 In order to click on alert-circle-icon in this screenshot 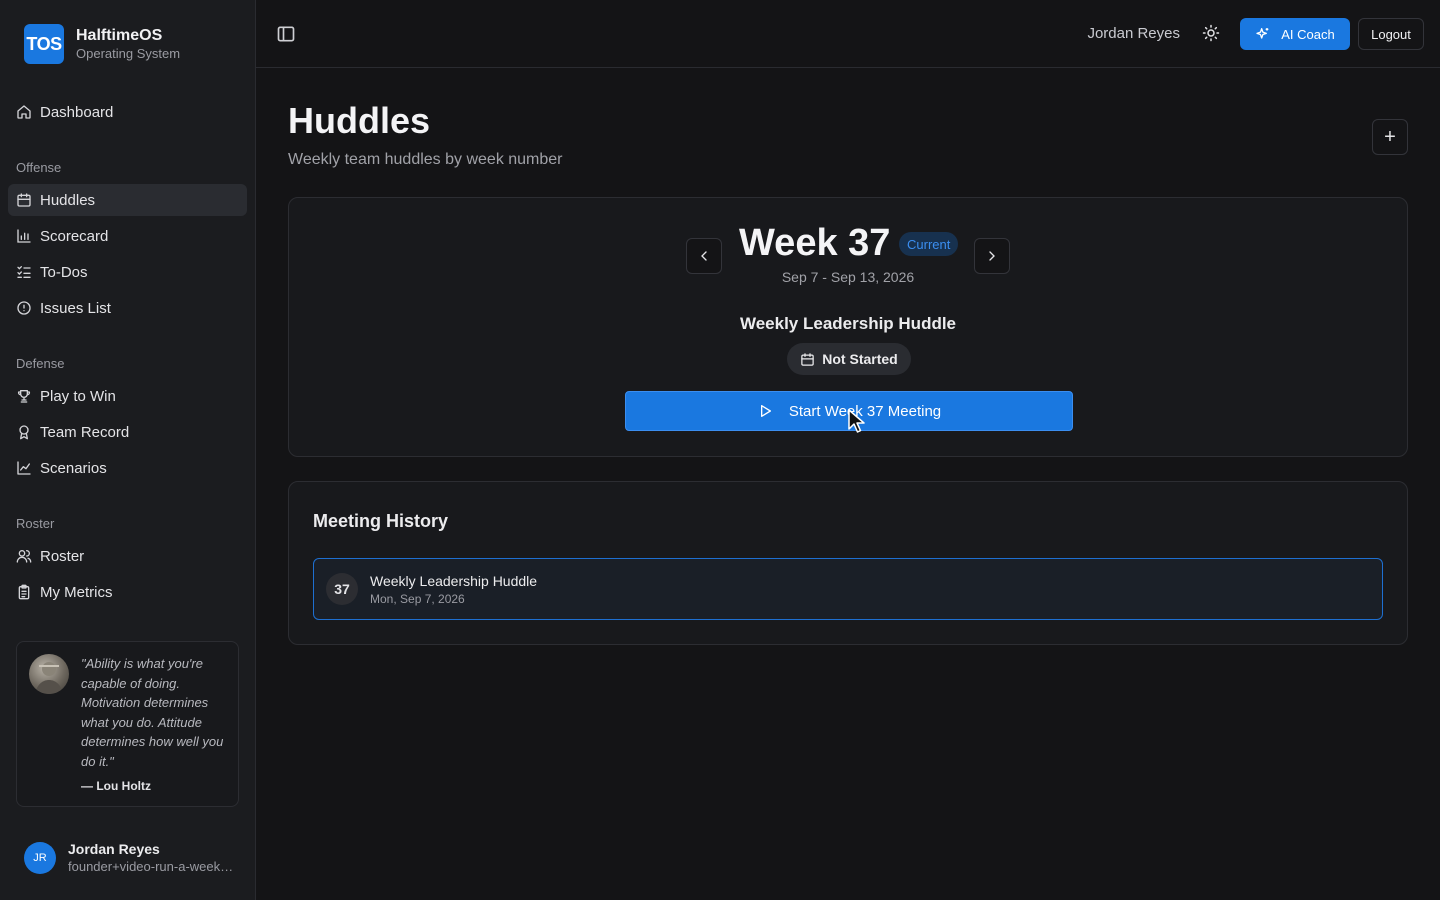, I will do `click(24, 308)`.